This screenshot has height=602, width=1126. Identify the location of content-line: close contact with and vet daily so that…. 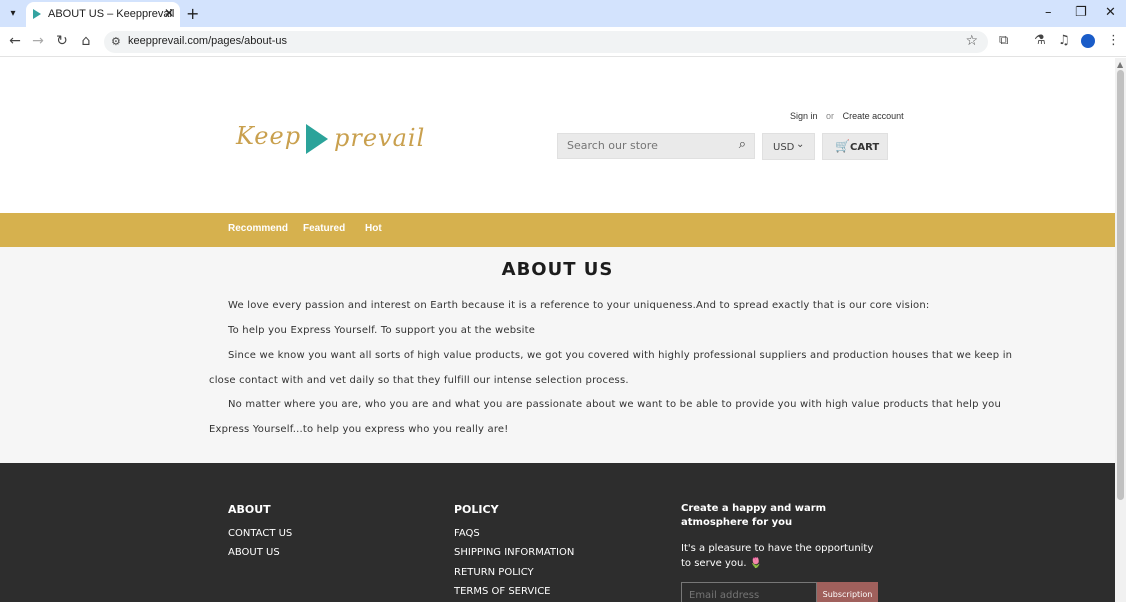
(419, 380).